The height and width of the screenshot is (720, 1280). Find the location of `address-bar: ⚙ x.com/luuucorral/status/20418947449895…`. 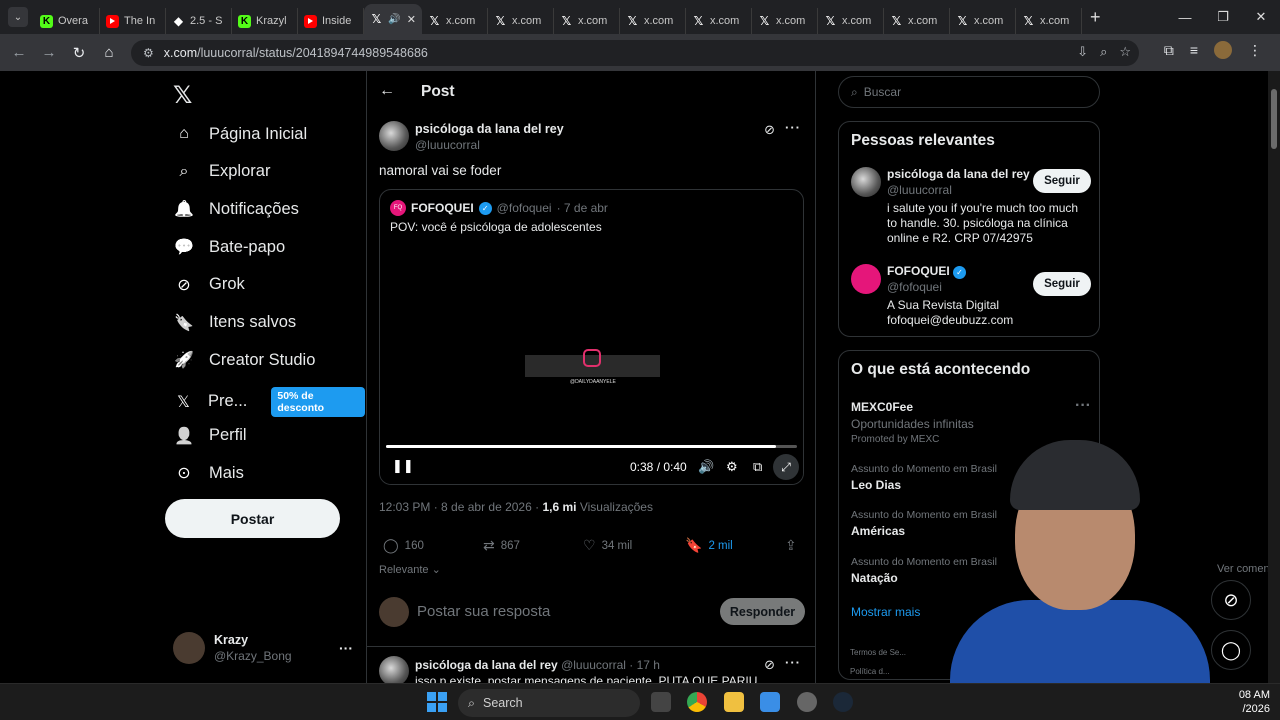

address-bar: ⚙ x.com/luuucorral/status/20418947449895… is located at coordinates (635, 53).